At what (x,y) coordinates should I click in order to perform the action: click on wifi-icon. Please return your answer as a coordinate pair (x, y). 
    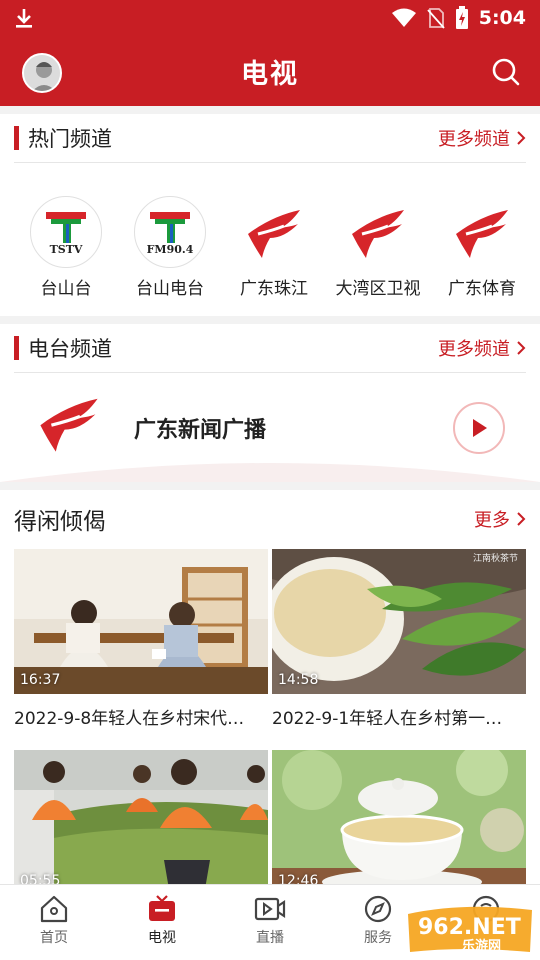
    Looking at the image, I should click on (403, 17).